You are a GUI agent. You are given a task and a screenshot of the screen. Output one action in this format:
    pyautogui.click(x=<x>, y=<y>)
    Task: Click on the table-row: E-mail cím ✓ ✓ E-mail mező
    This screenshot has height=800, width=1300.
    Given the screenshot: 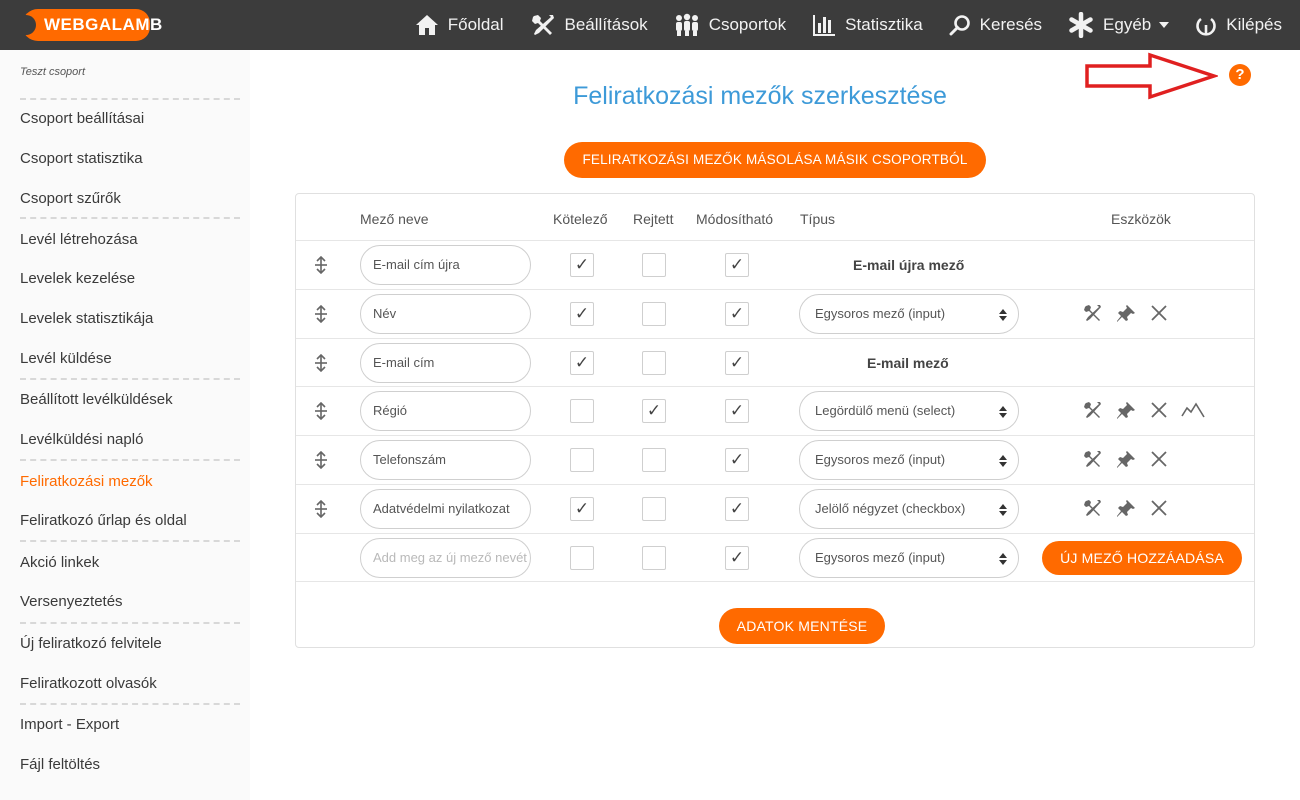 What is the action you would take?
    pyautogui.click(x=775, y=362)
    